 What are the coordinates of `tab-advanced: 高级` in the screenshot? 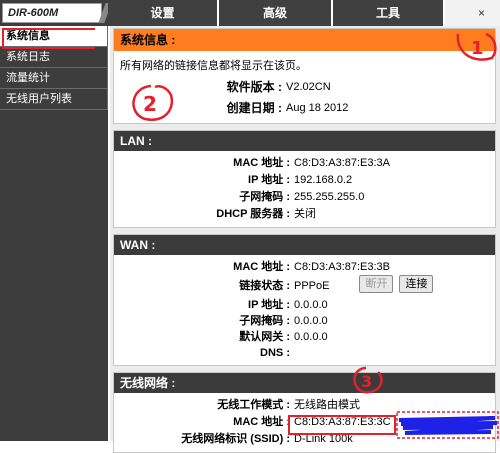 It's located at (276, 13).